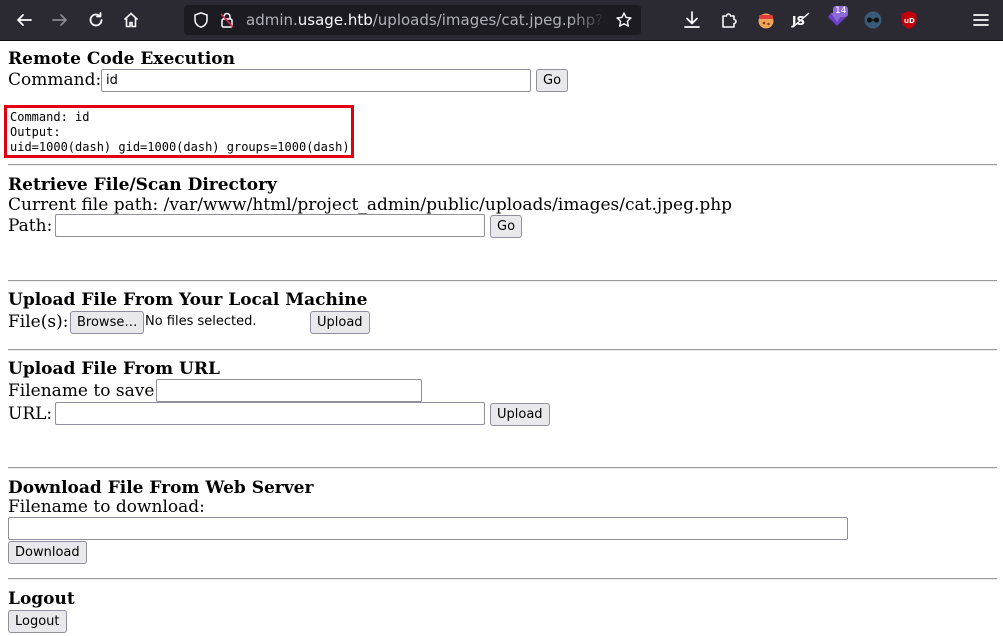 The height and width of the screenshot is (636, 1003). Describe the element at coordinates (227, 20) in the screenshot. I see `lock-icon` at that location.